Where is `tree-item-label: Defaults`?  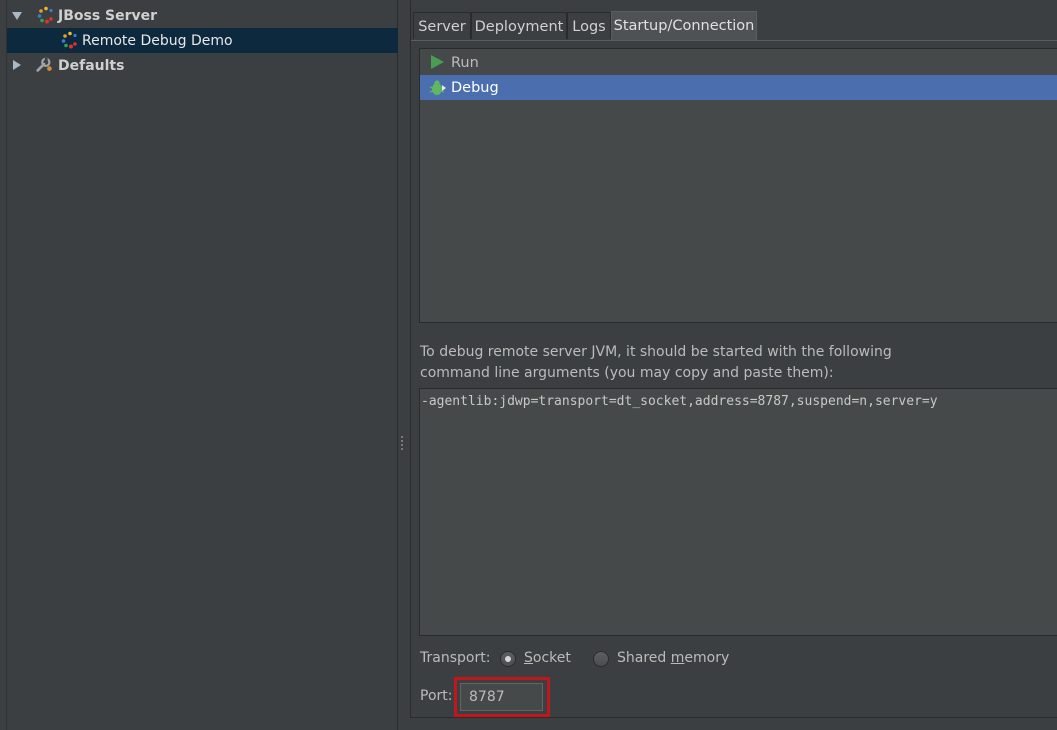
tree-item-label: Defaults is located at coordinates (91, 65).